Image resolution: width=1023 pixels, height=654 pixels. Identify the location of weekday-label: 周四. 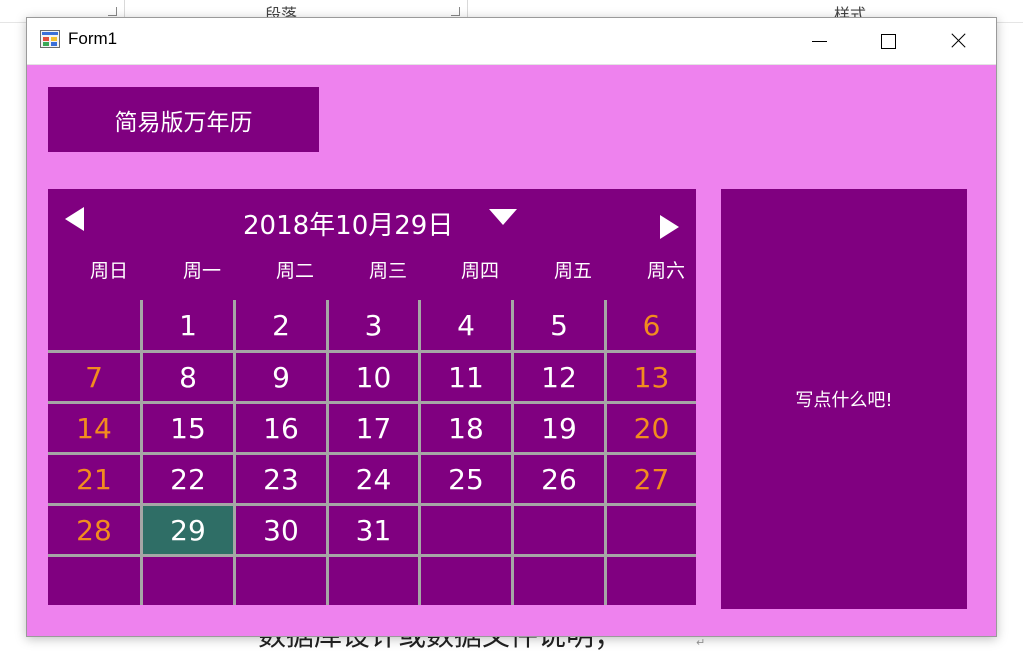
(479, 271).